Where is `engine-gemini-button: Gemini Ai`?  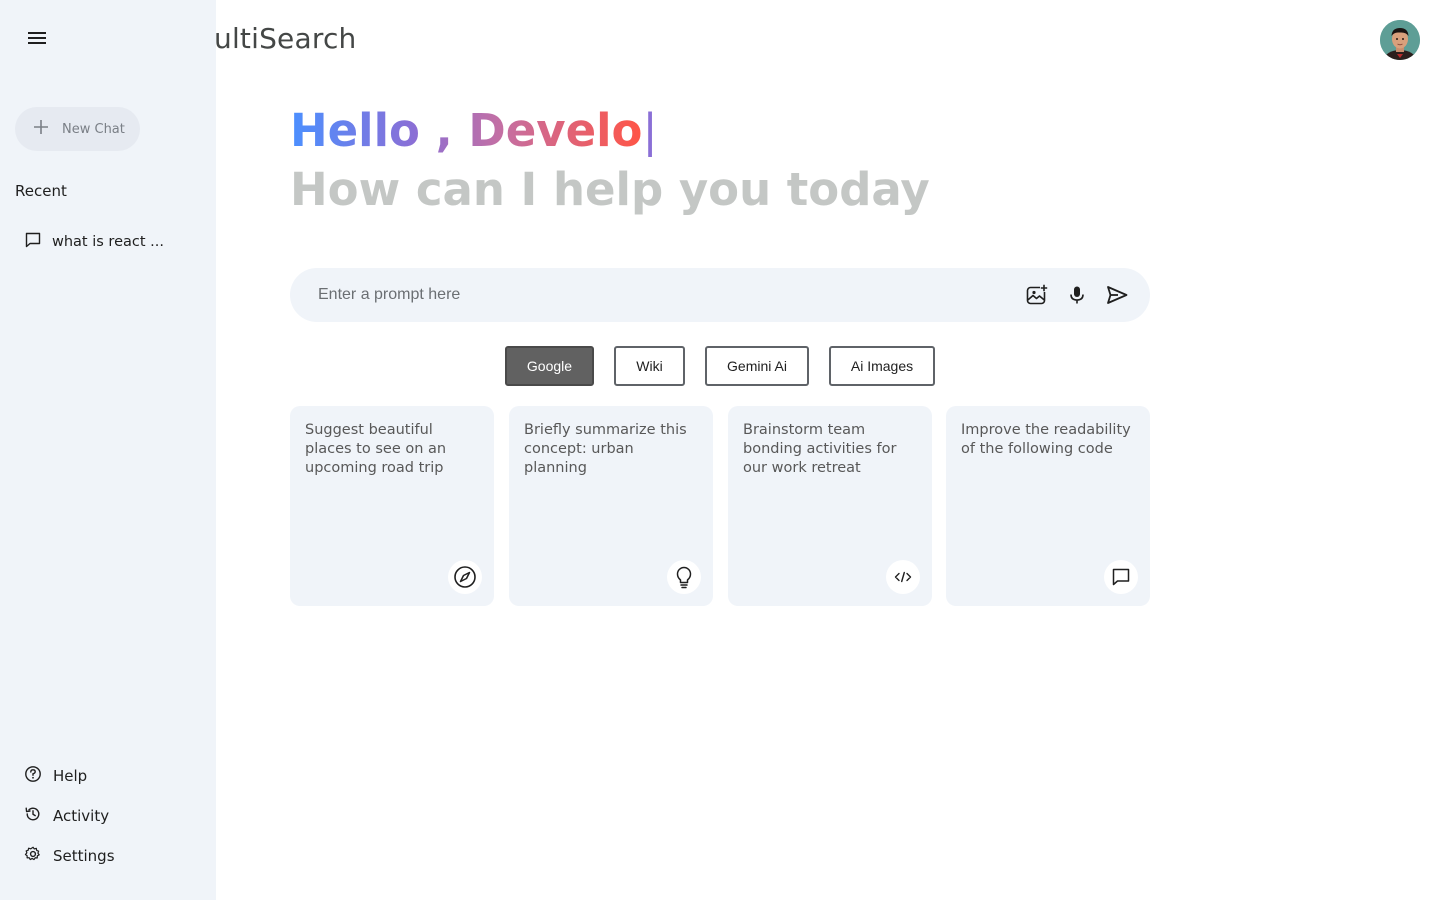 engine-gemini-button: Gemini Ai is located at coordinates (757, 366).